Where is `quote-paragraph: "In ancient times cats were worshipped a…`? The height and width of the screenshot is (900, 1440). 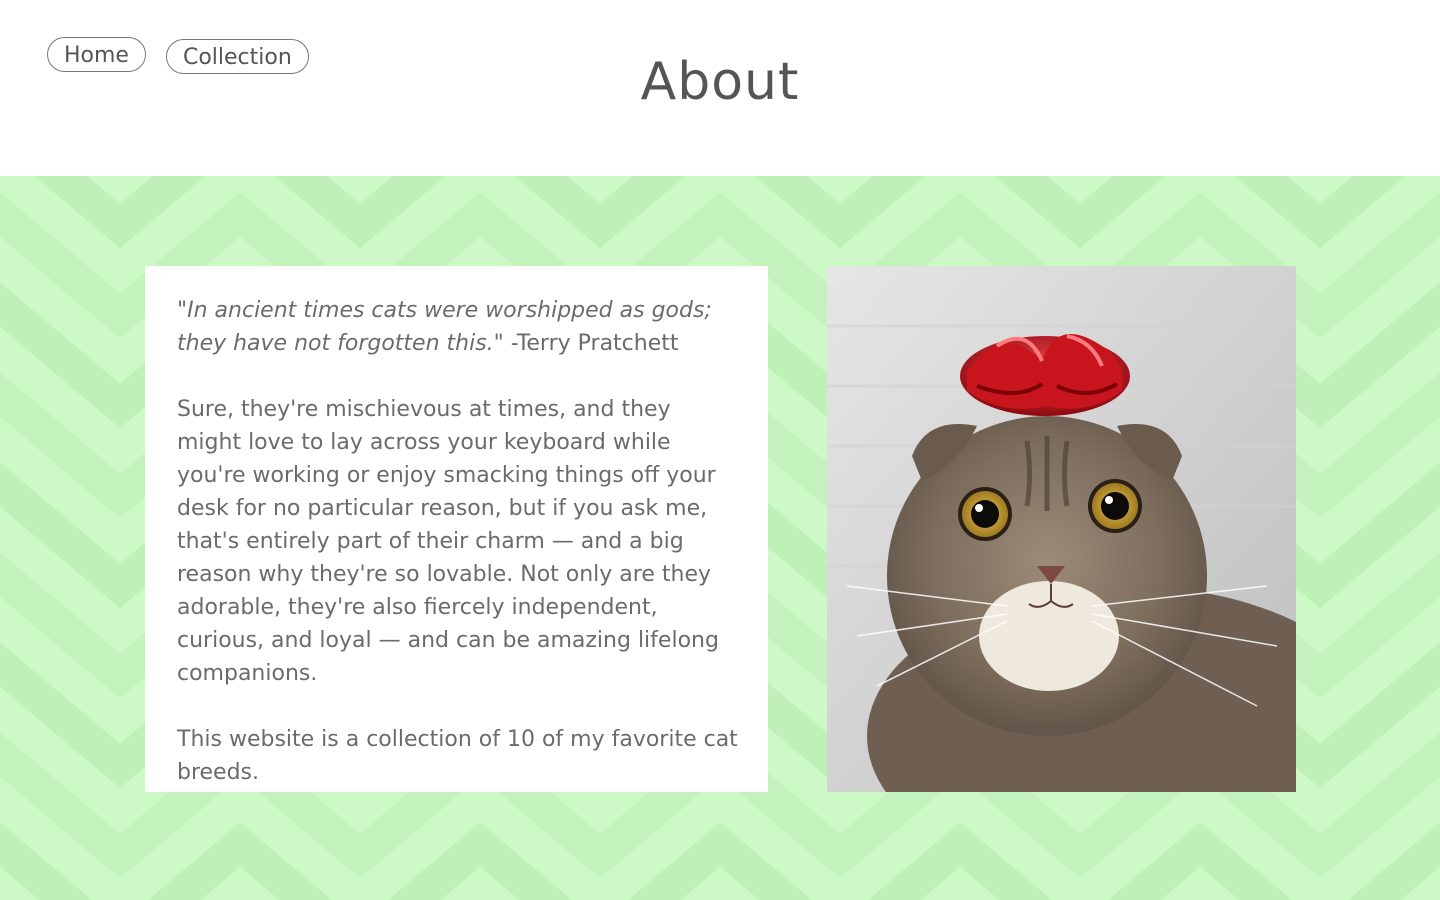
quote-paragraph: "In ancient times cats were worshipped a… is located at coordinates (457, 327).